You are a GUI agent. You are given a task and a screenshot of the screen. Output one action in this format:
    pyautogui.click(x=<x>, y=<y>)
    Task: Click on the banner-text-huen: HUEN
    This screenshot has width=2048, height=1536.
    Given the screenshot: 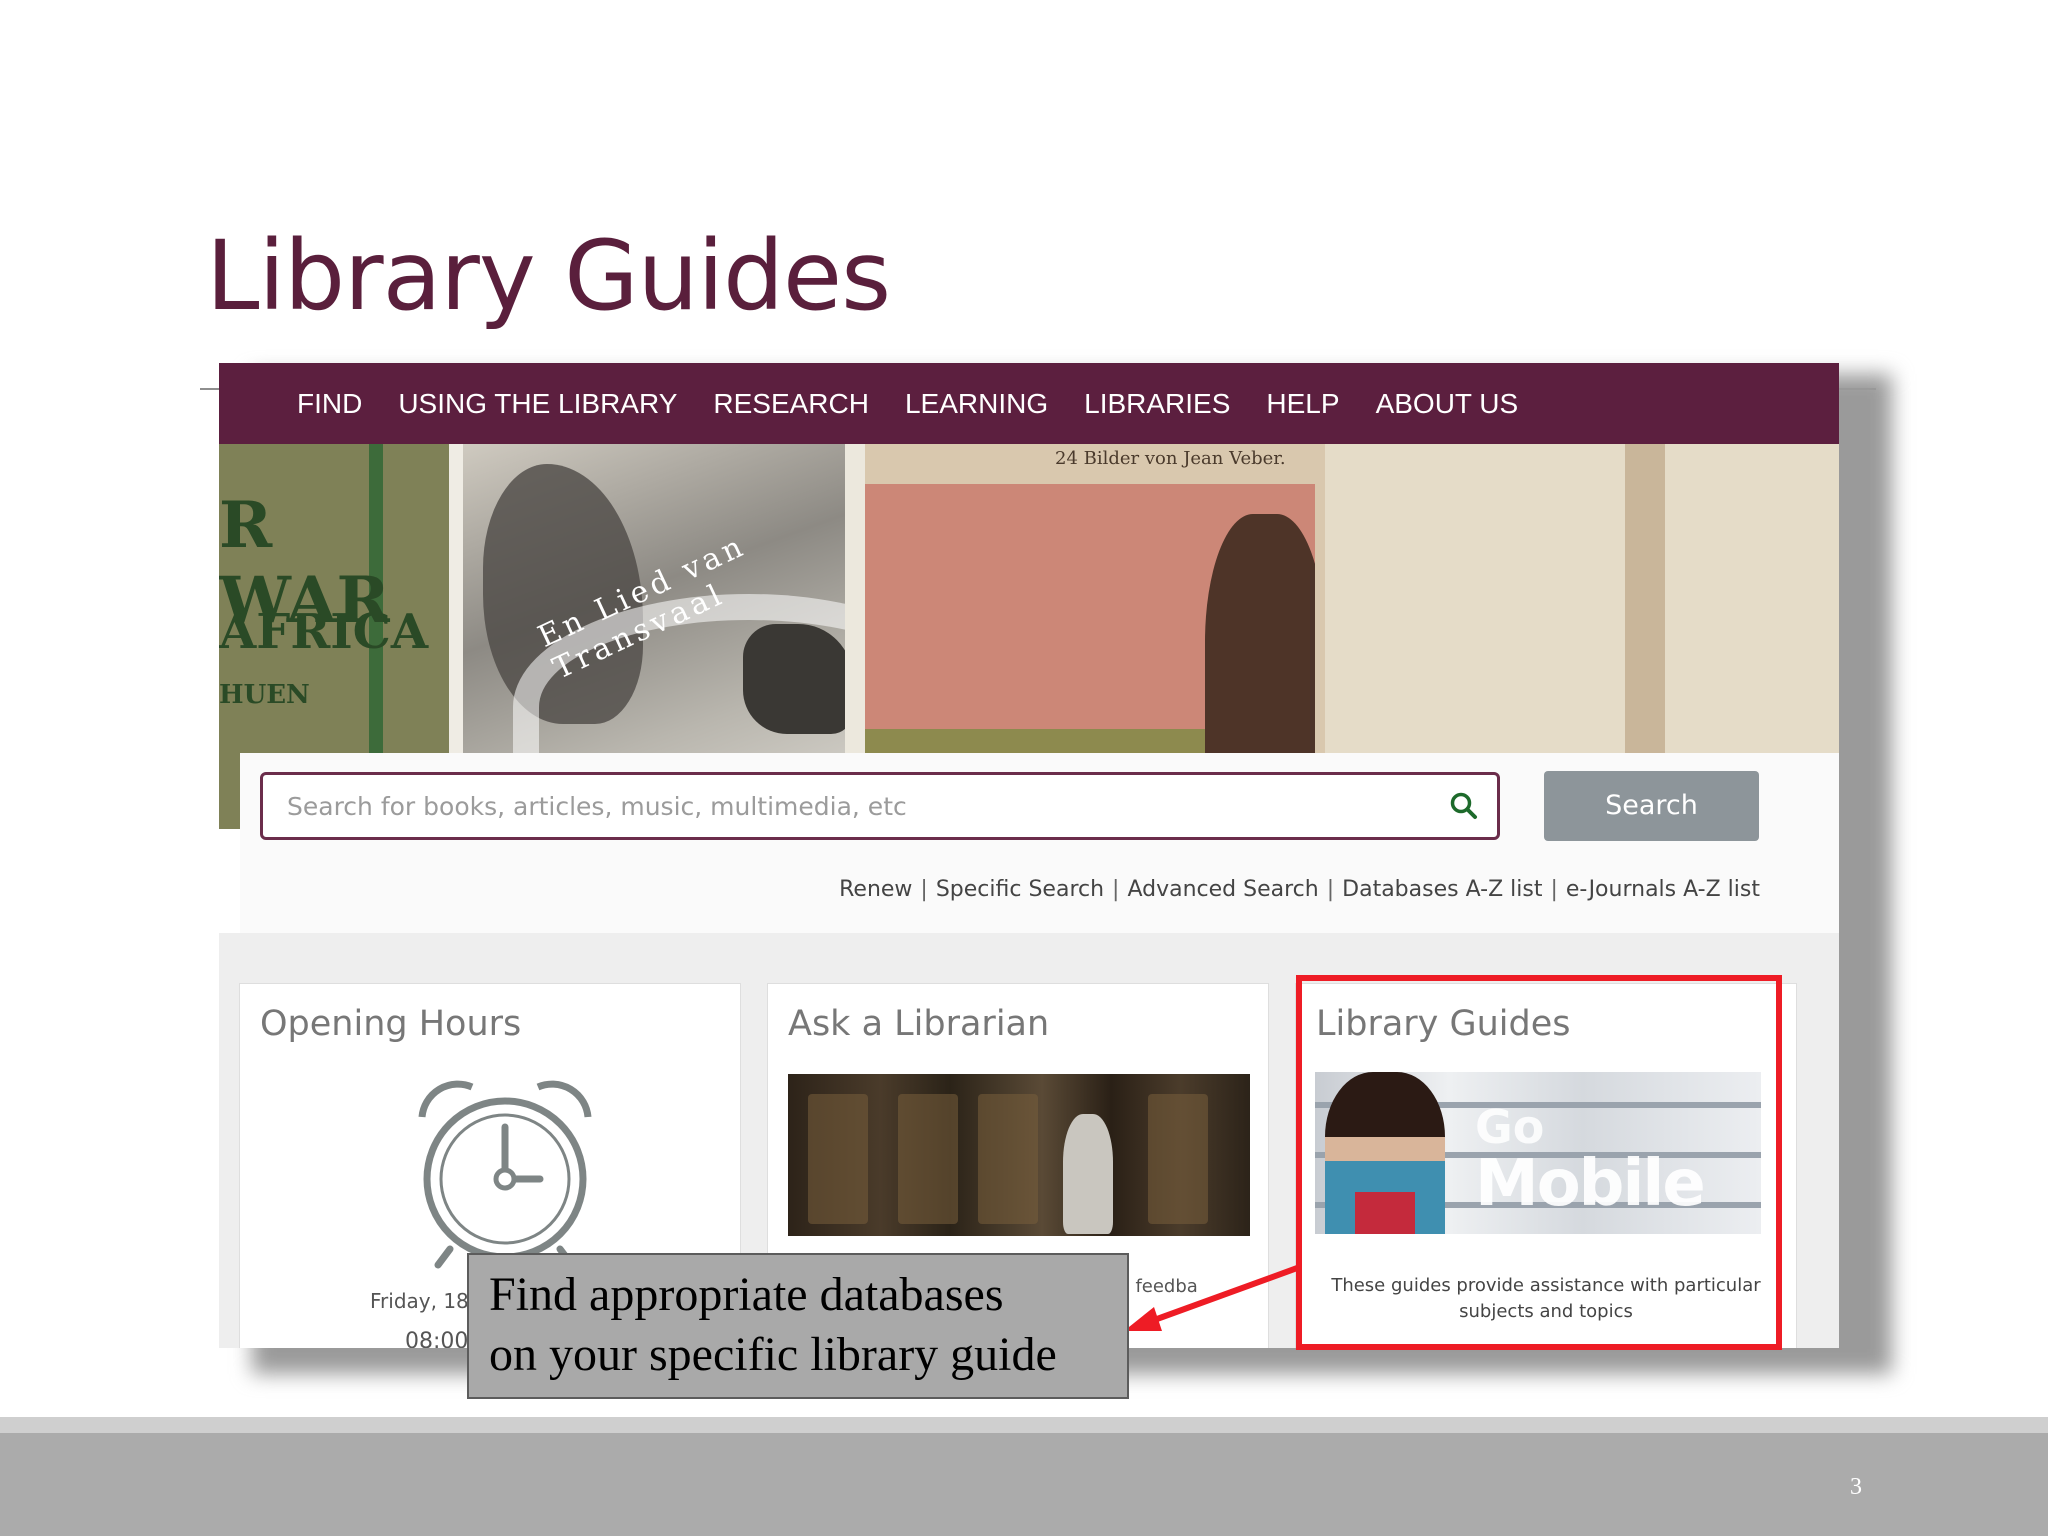 What is the action you would take?
    pyautogui.click(x=264, y=695)
    